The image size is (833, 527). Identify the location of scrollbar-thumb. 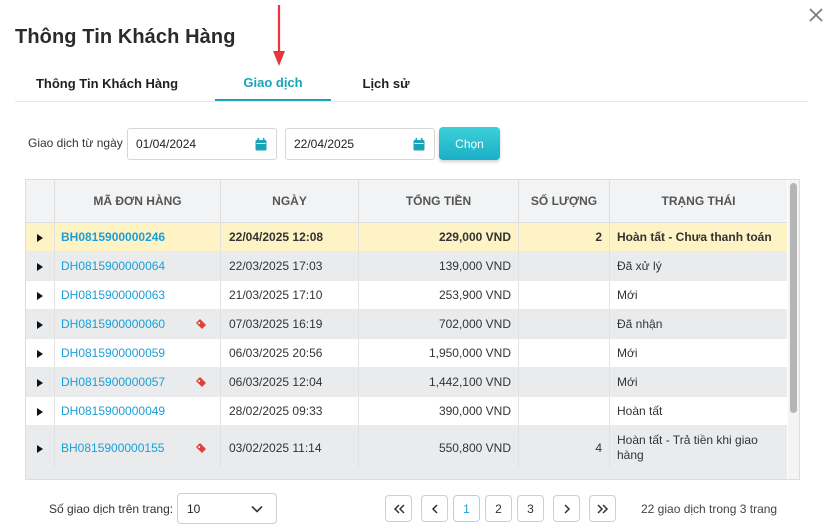
(793, 298).